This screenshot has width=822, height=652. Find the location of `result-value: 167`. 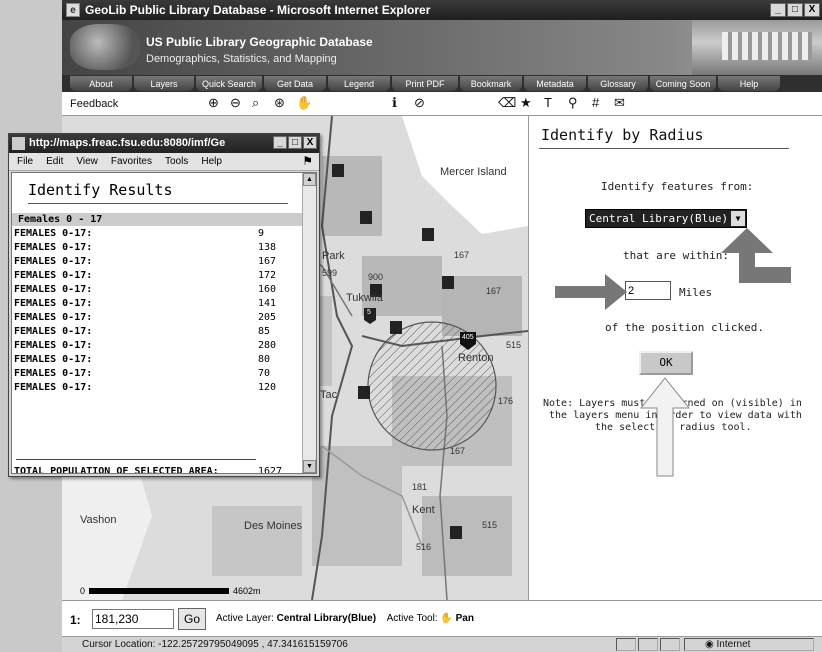

result-value: 167 is located at coordinates (267, 261).